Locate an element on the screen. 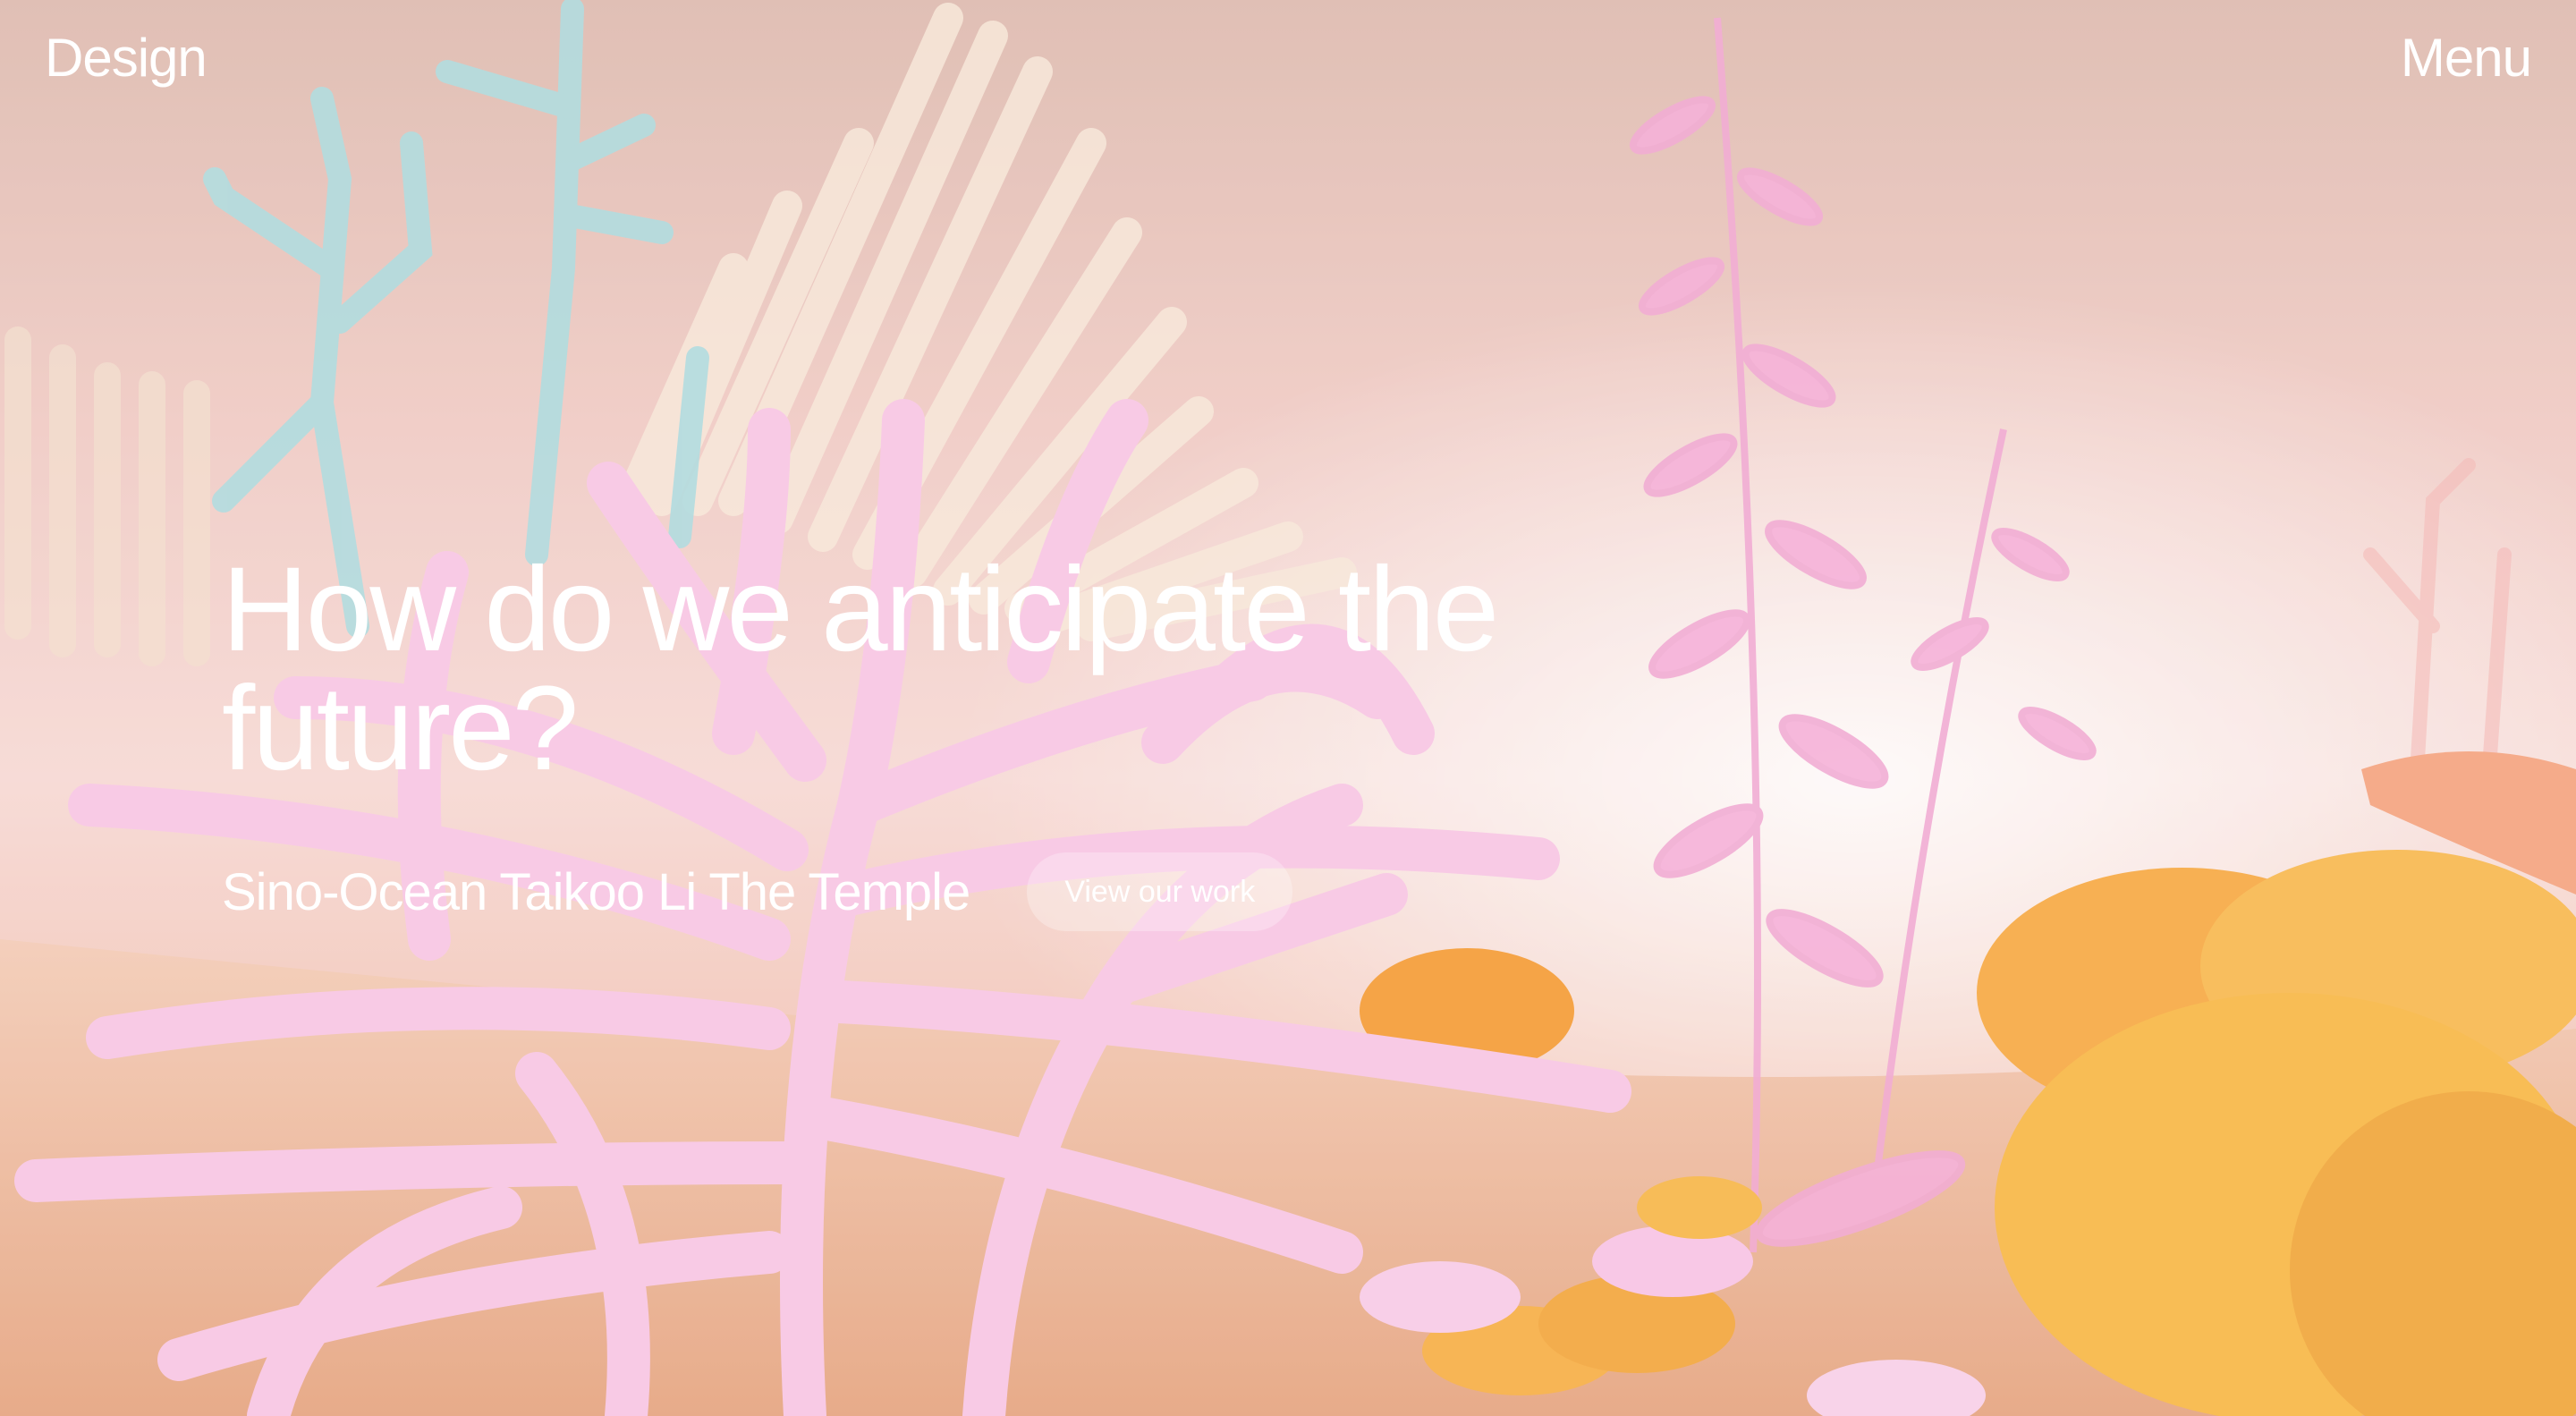 This screenshot has height=1416, width=2576. top-navigation: Design Menu is located at coordinates (1288, 58).